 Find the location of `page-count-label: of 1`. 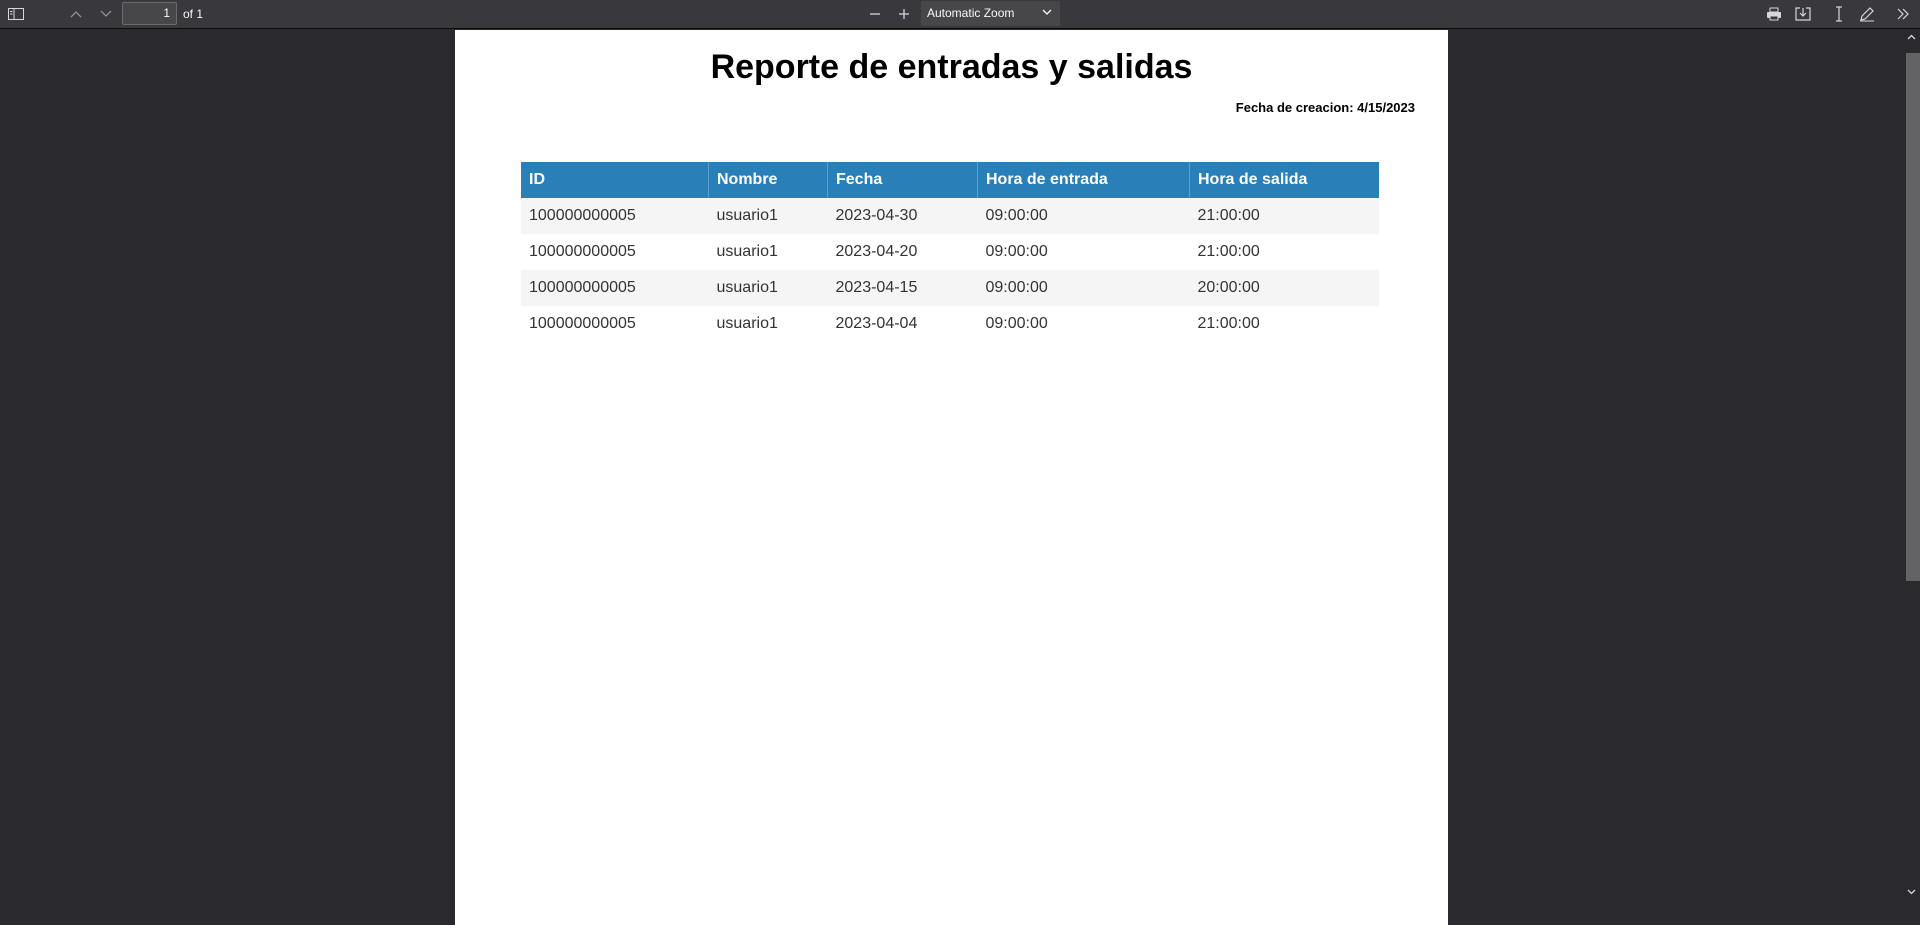

page-count-label: of 1 is located at coordinates (193, 14).